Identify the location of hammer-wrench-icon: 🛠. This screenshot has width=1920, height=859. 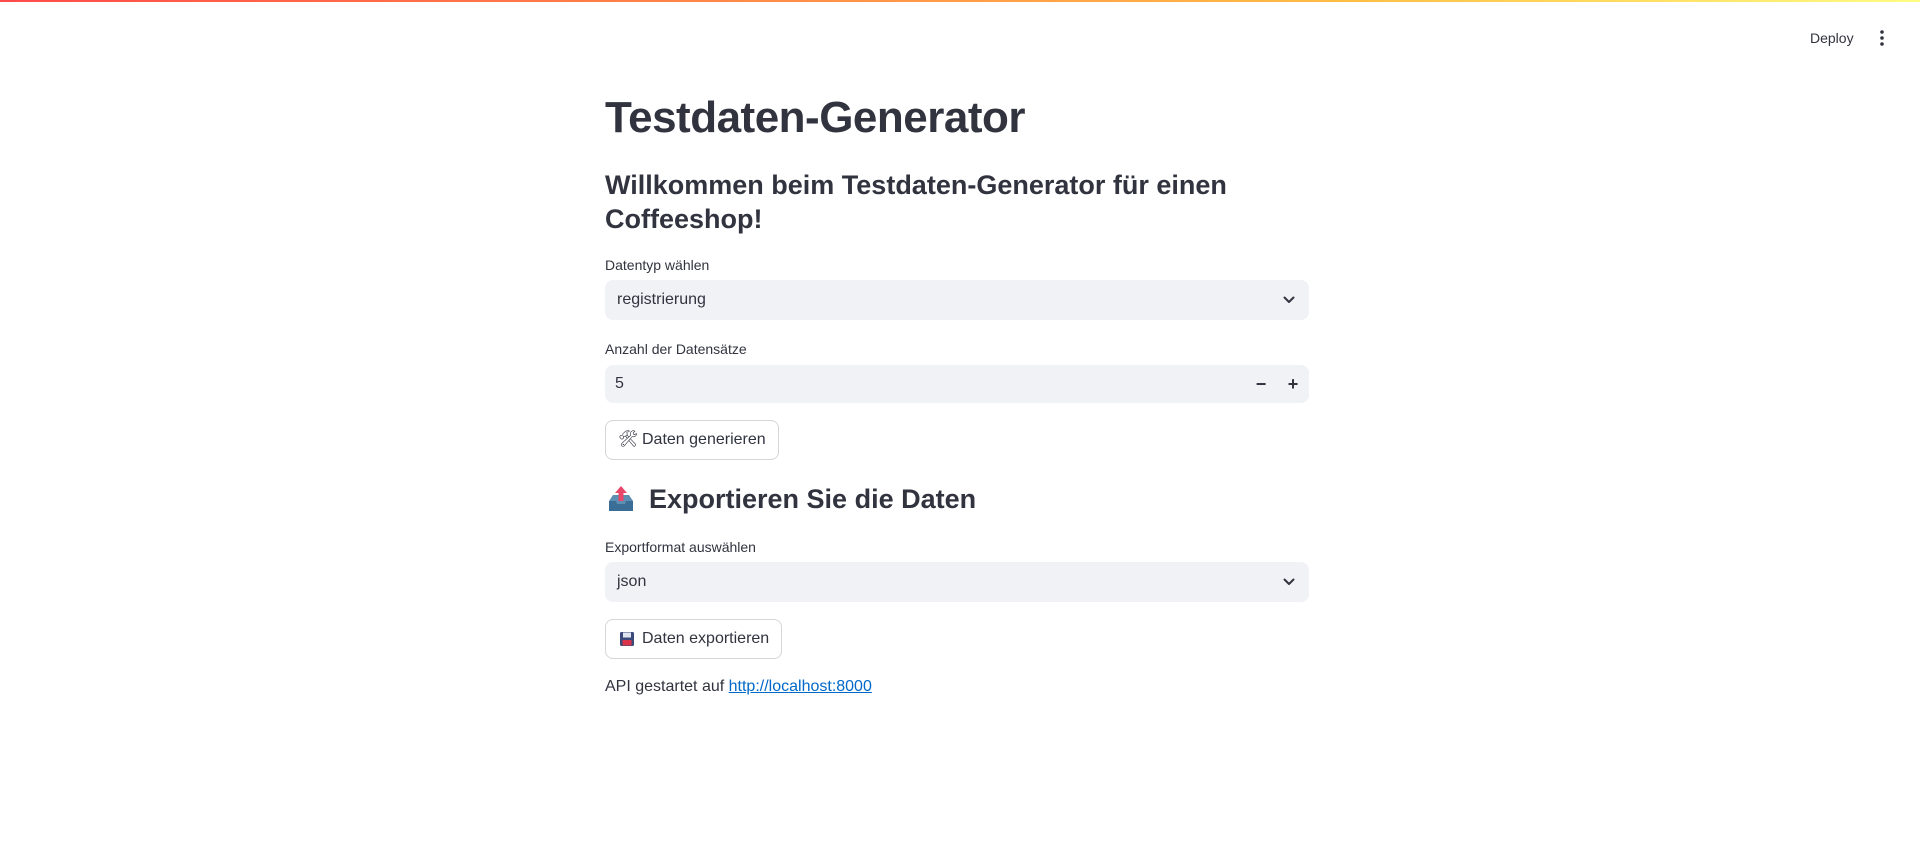
(628, 439).